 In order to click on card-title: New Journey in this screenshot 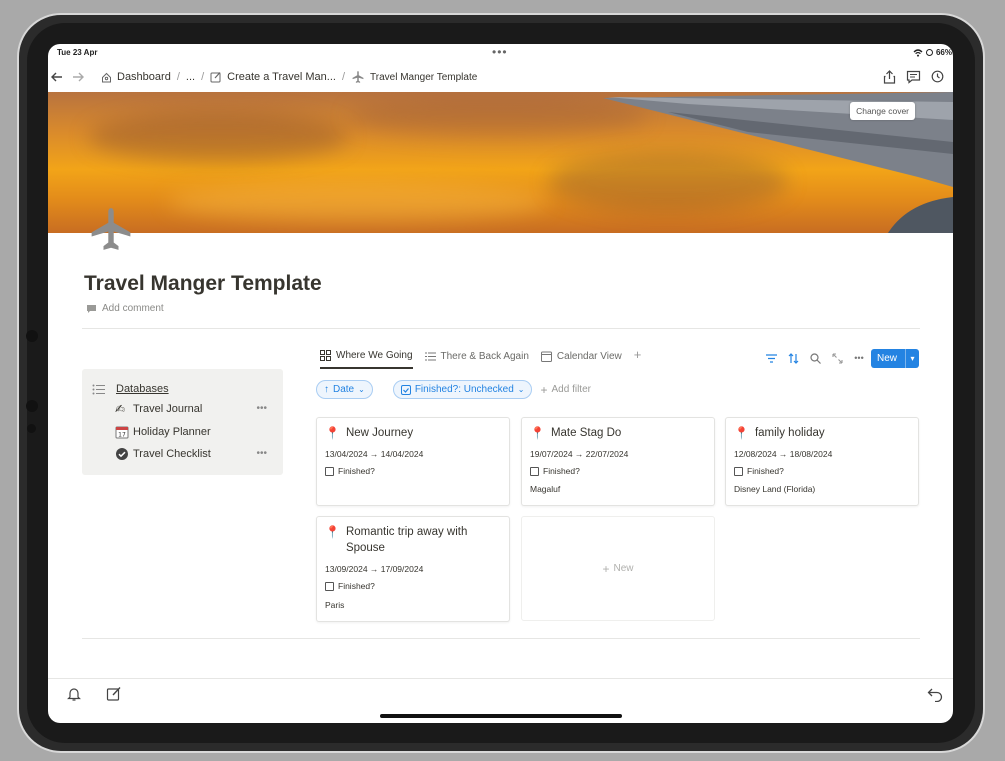, I will do `click(379, 433)`.